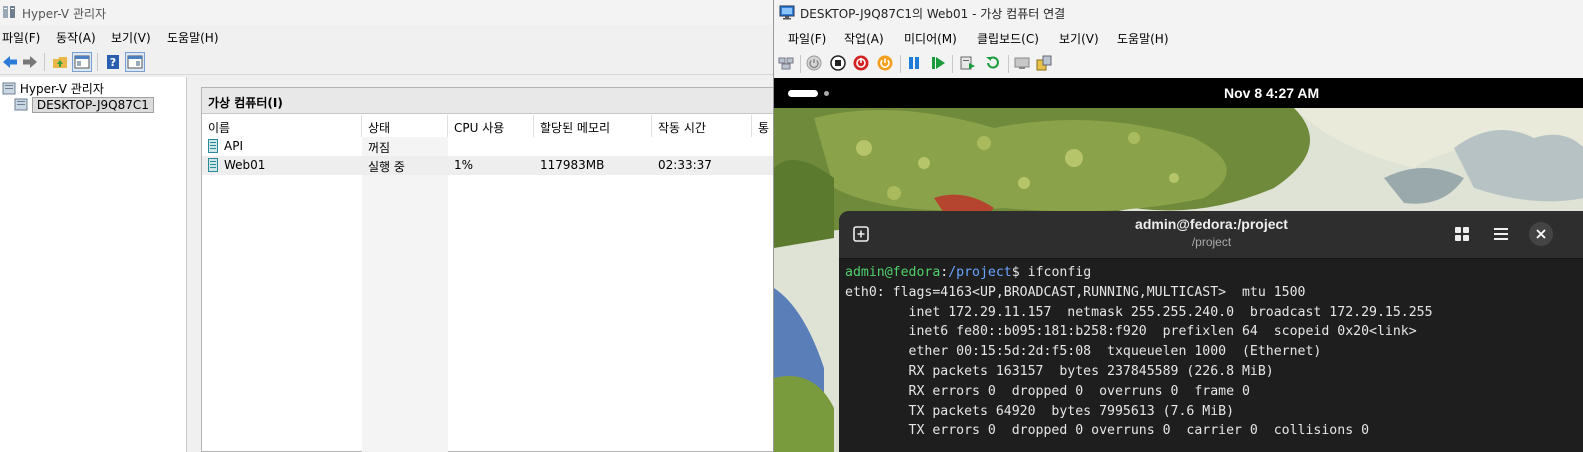 The width and height of the screenshot is (1583, 452). I want to click on prompt-end: $, so click(1019, 272).